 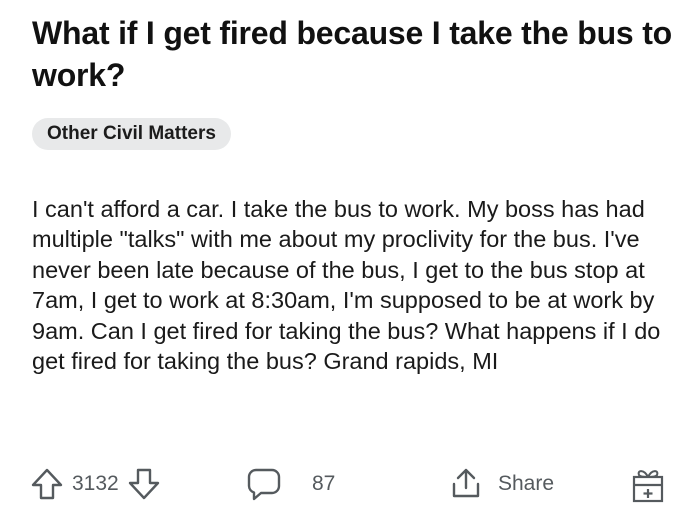 I want to click on post-action-bar: 3132 87 Share, so click(x=355, y=484).